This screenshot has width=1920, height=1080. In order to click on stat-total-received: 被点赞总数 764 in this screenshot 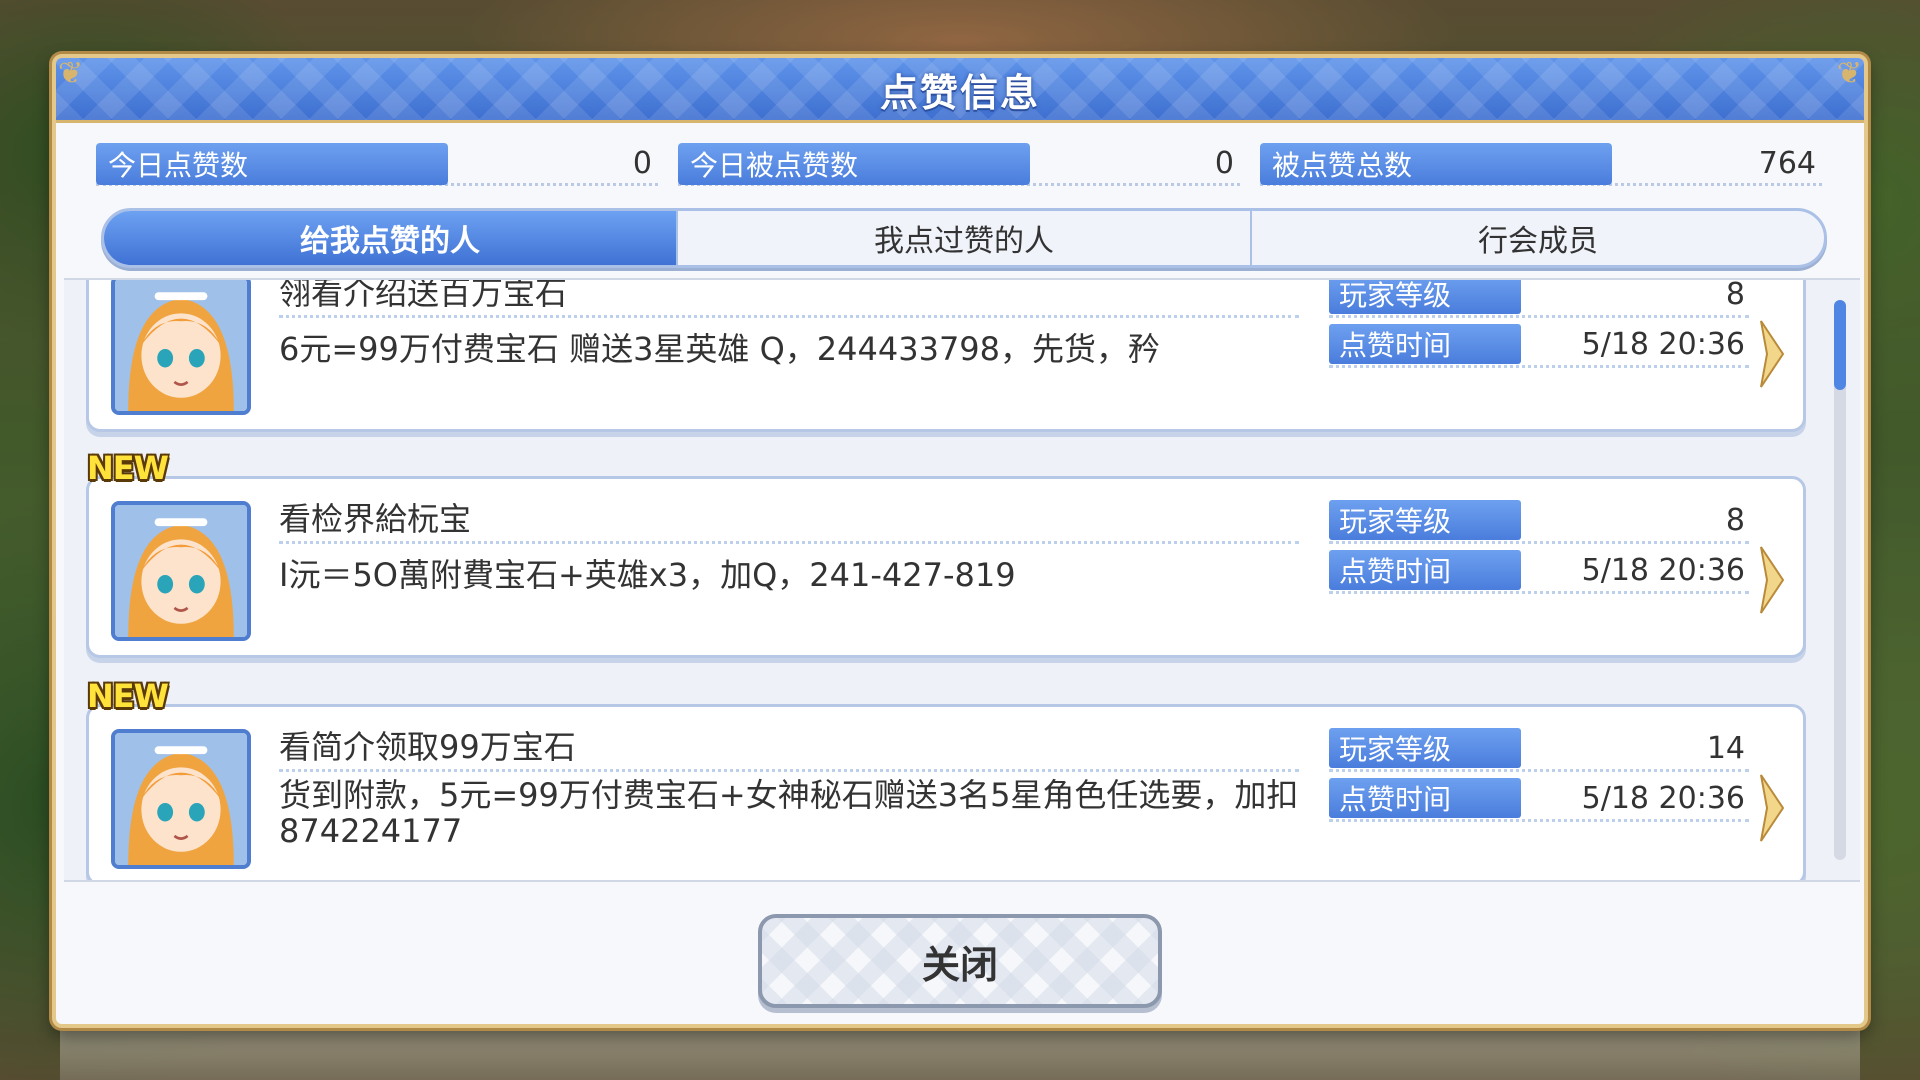, I will do `click(1541, 164)`.